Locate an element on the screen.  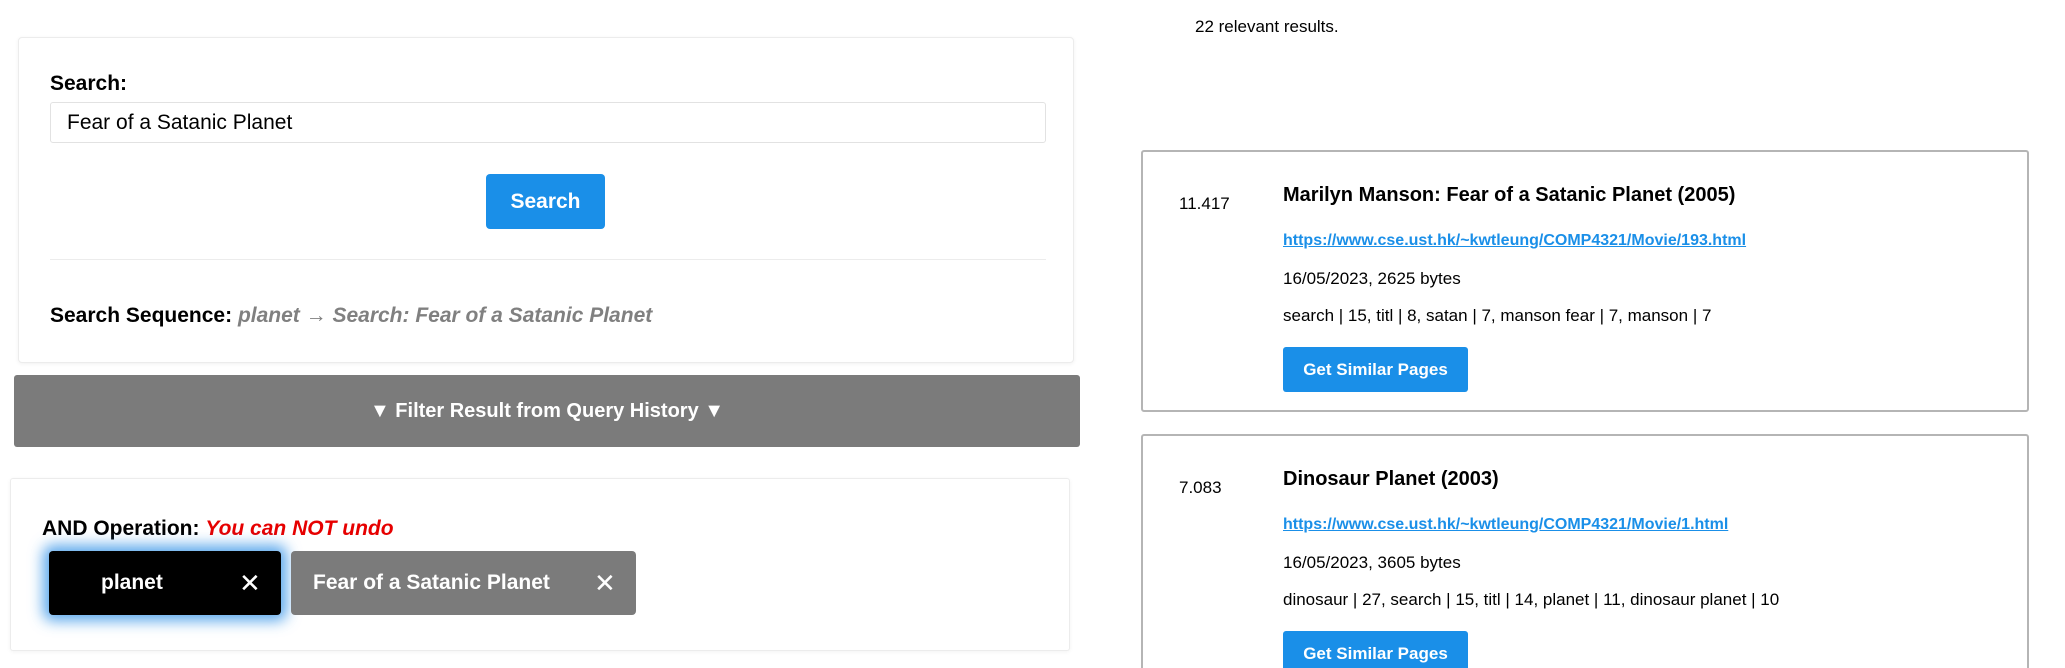
query-chip-fear-of-a-satanic-planet: Fear of a Satanic Planet ✕ is located at coordinates (463, 583).